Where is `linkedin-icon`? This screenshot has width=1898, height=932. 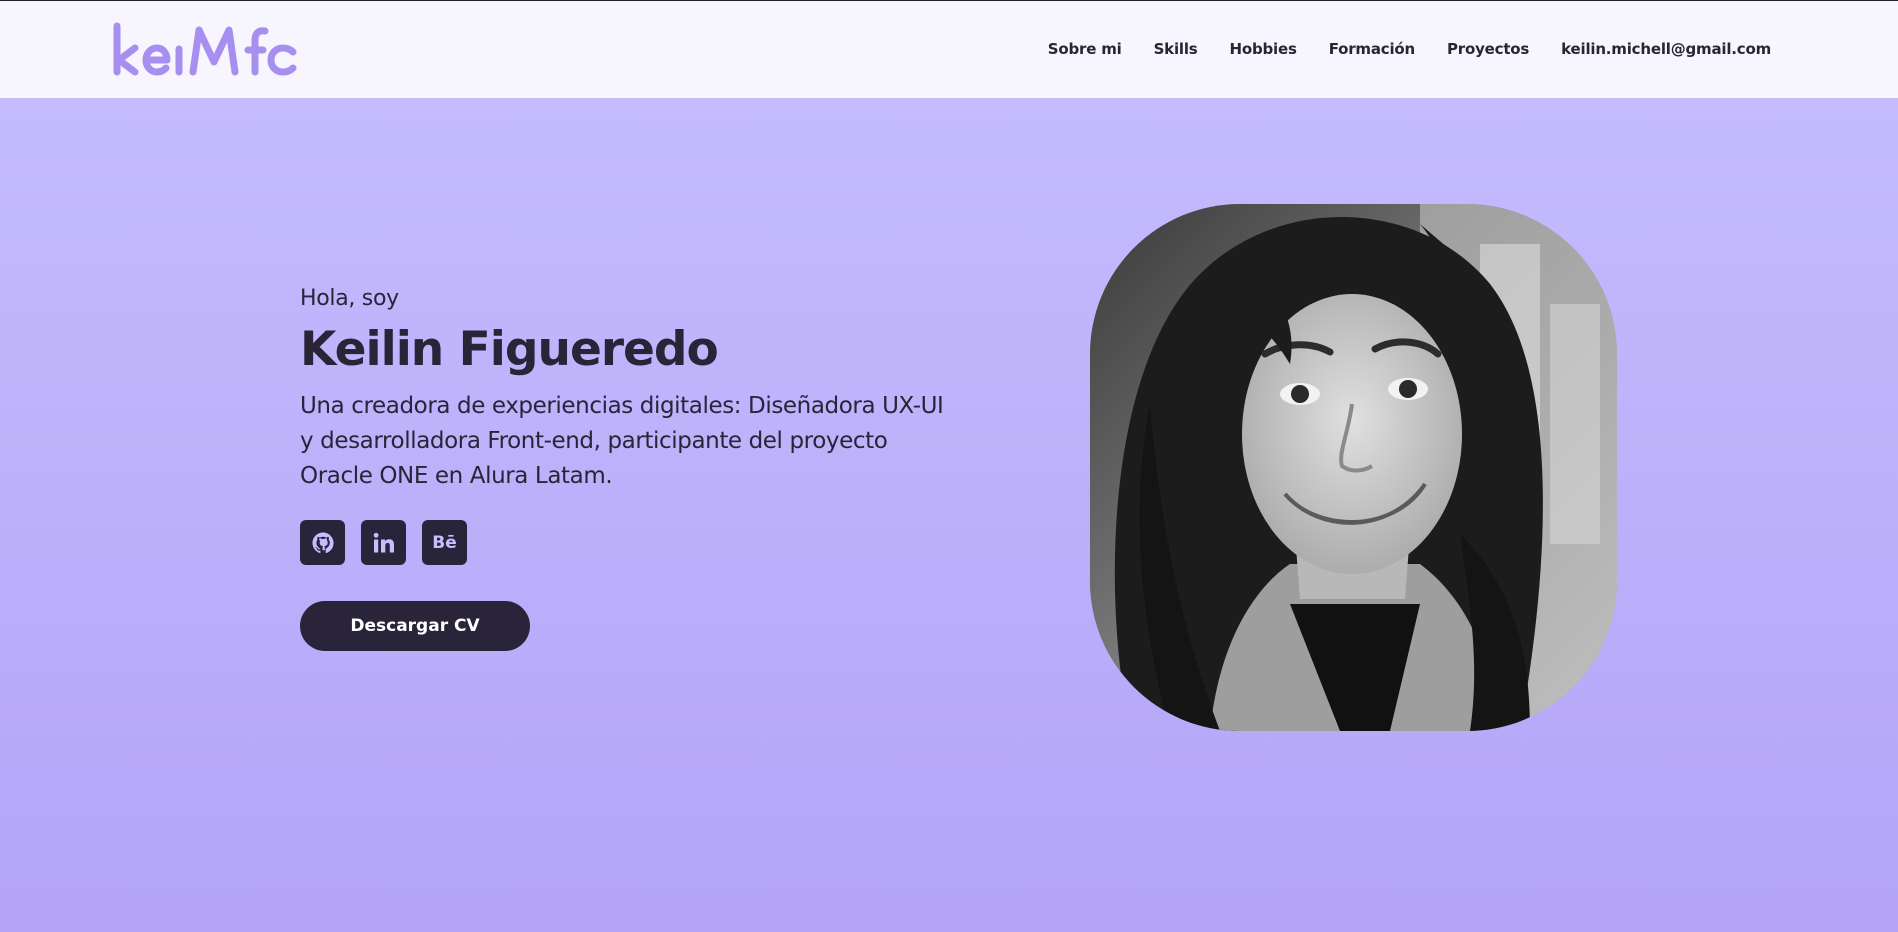
linkedin-icon is located at coordinates (383, 542).